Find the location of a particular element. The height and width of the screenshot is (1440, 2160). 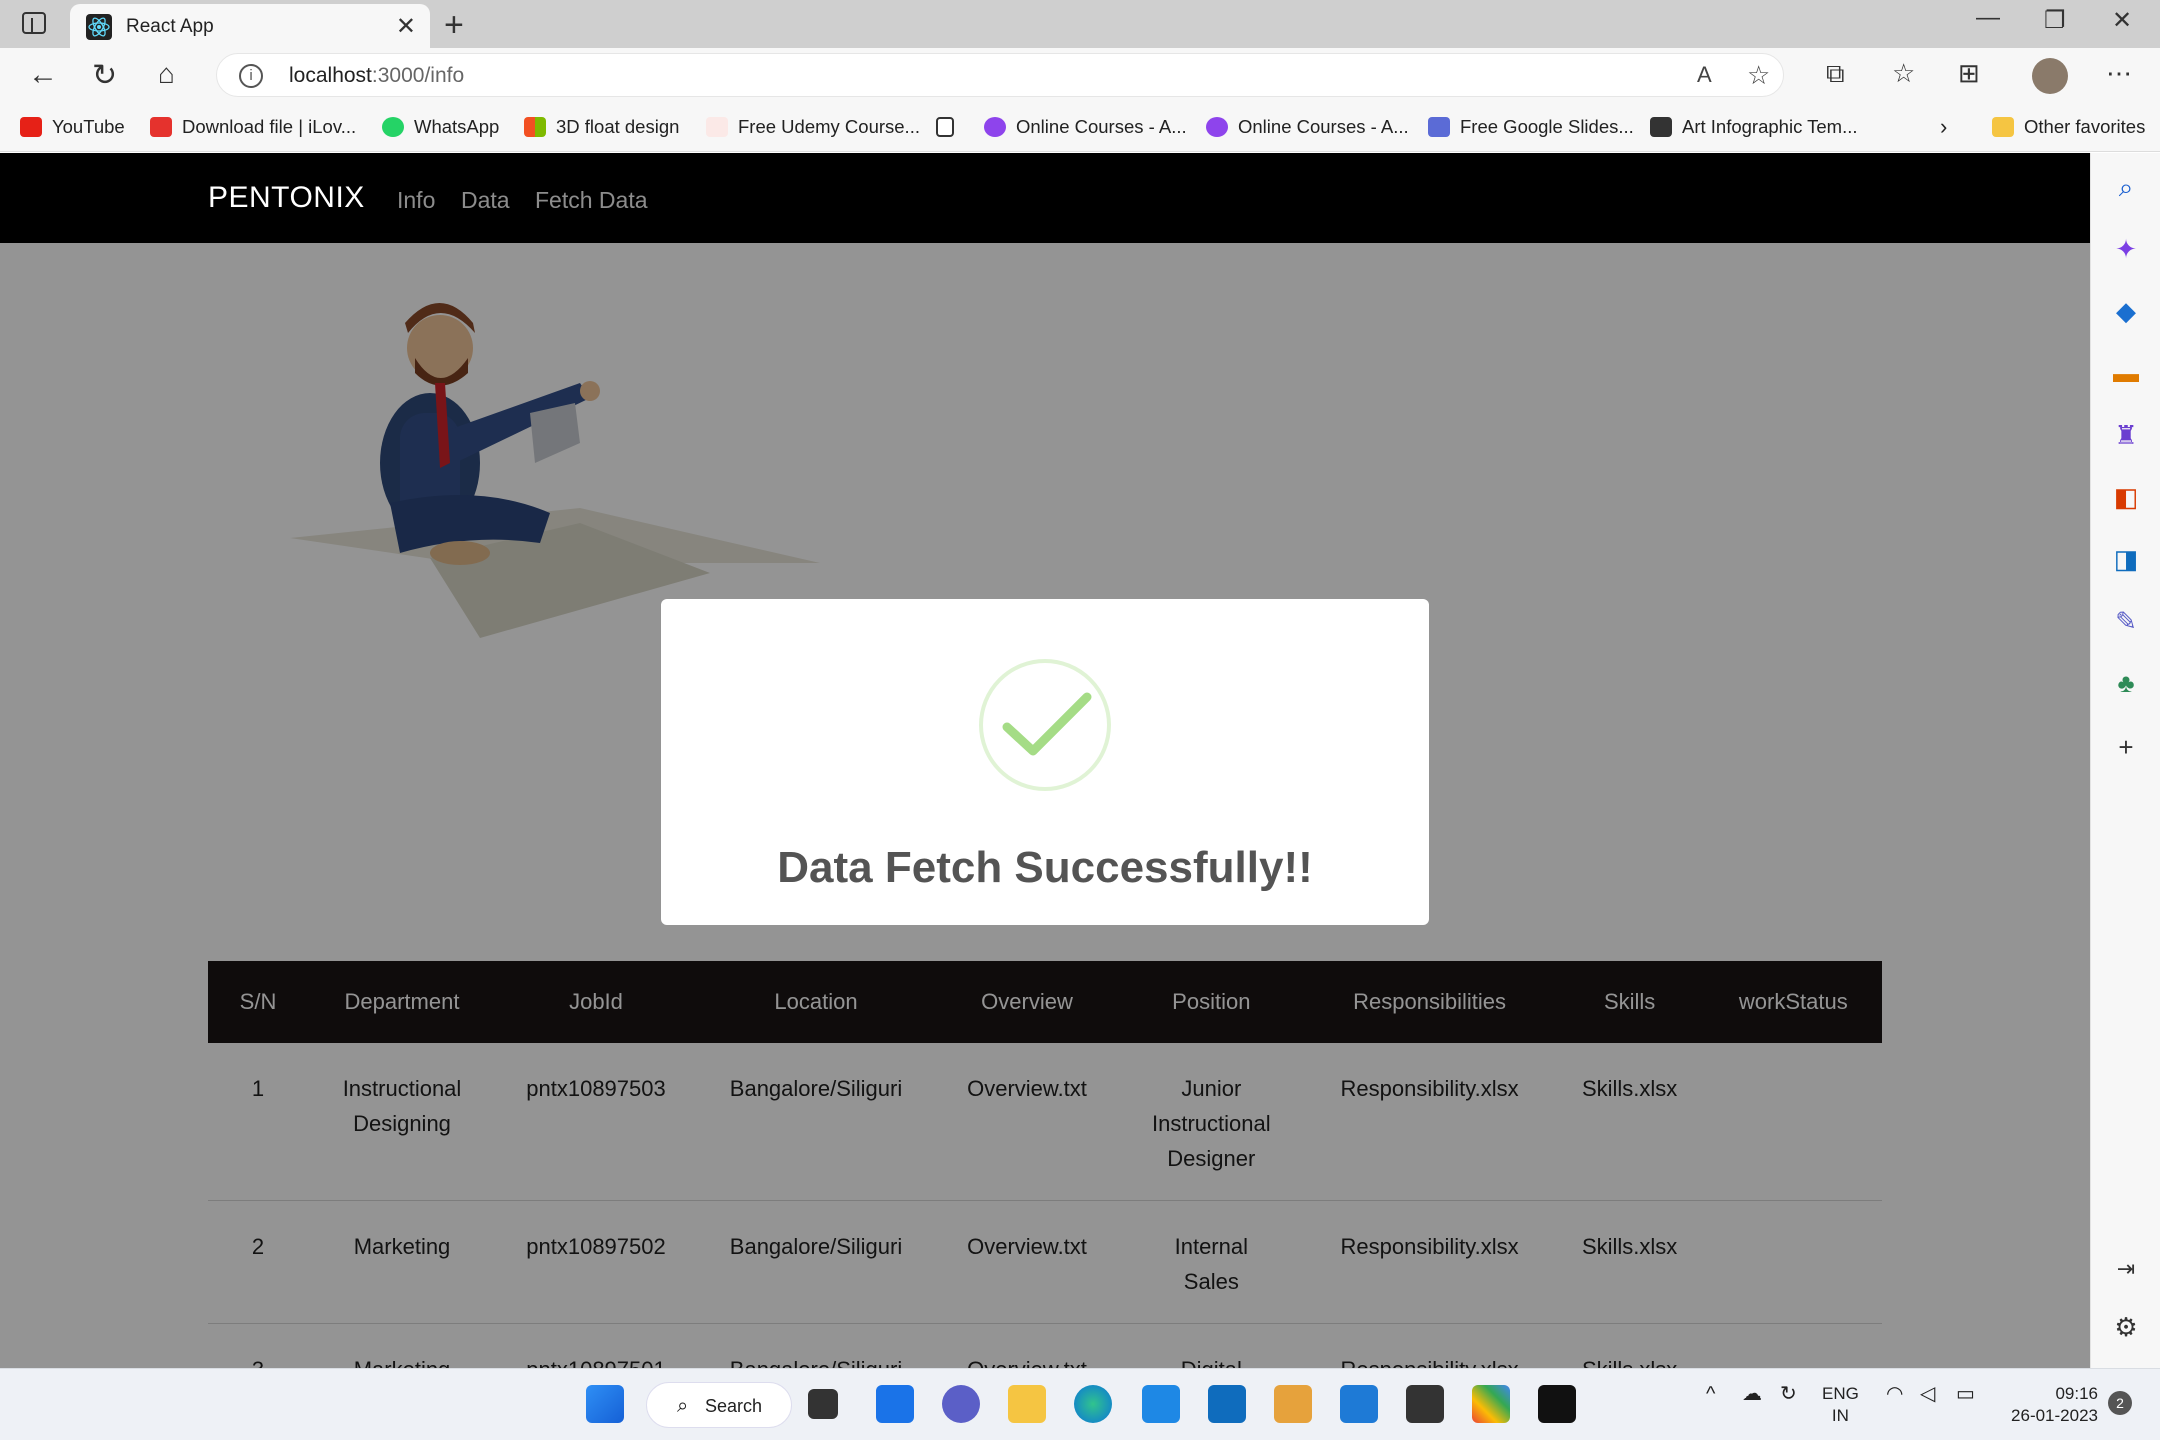

file-explorer-icon is located at coordinates (1027, 1404).